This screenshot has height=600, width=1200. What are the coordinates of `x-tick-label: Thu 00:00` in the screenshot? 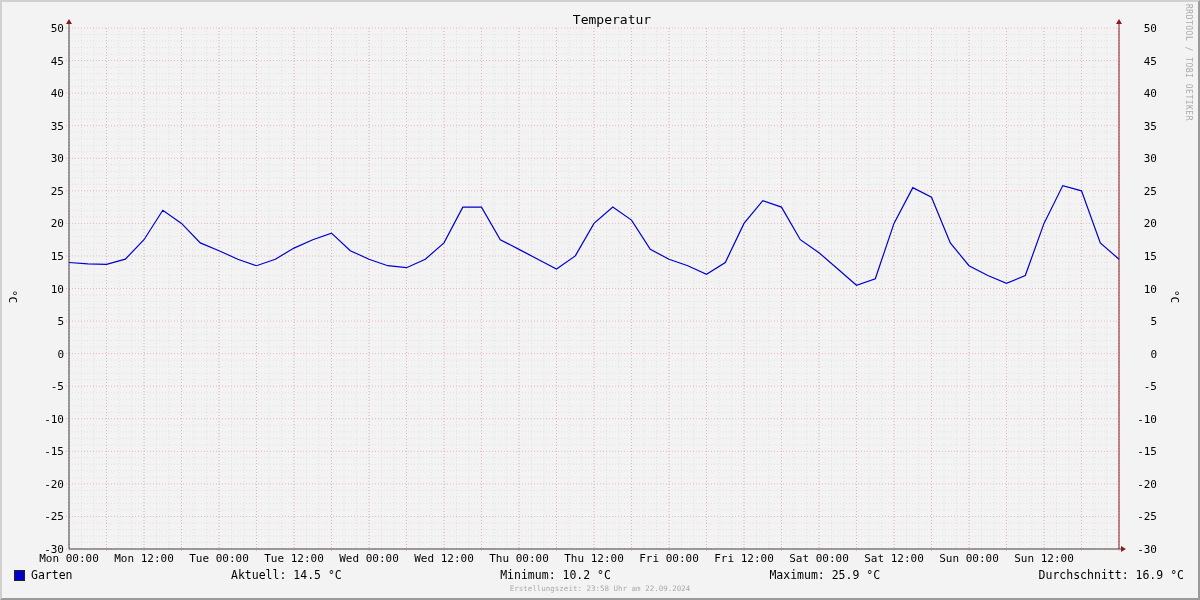 It's located at (519, 558).